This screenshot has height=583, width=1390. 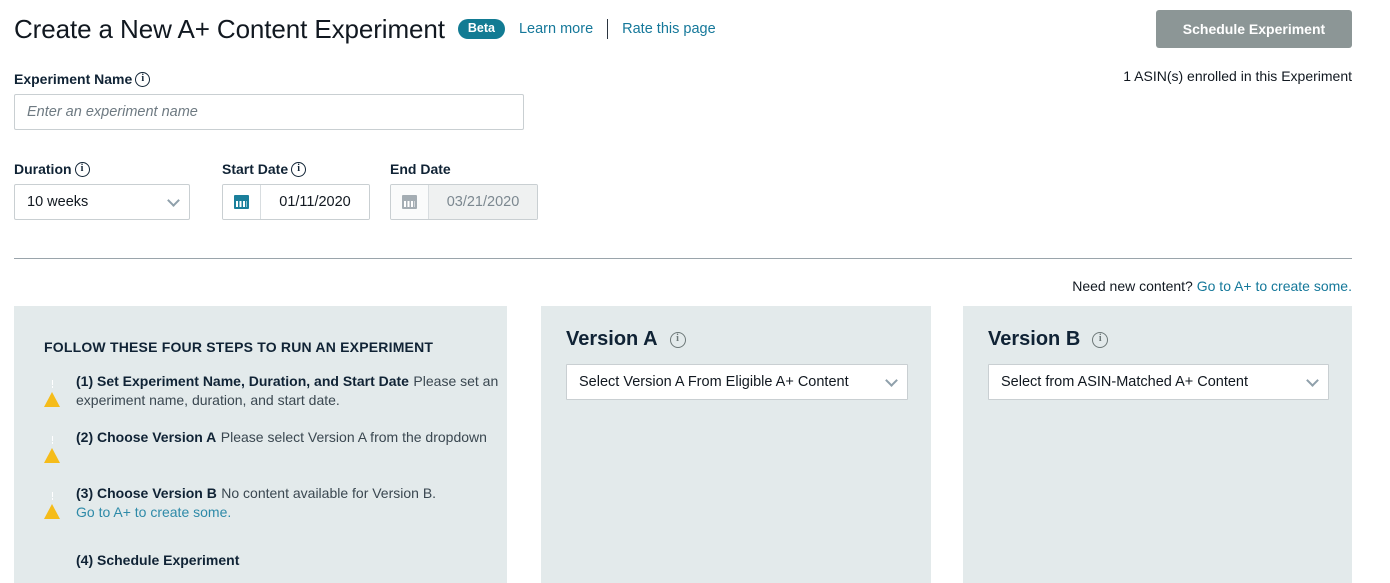 I want to click on start-date-field: 01/11/2020, so click(x=296, y=202).